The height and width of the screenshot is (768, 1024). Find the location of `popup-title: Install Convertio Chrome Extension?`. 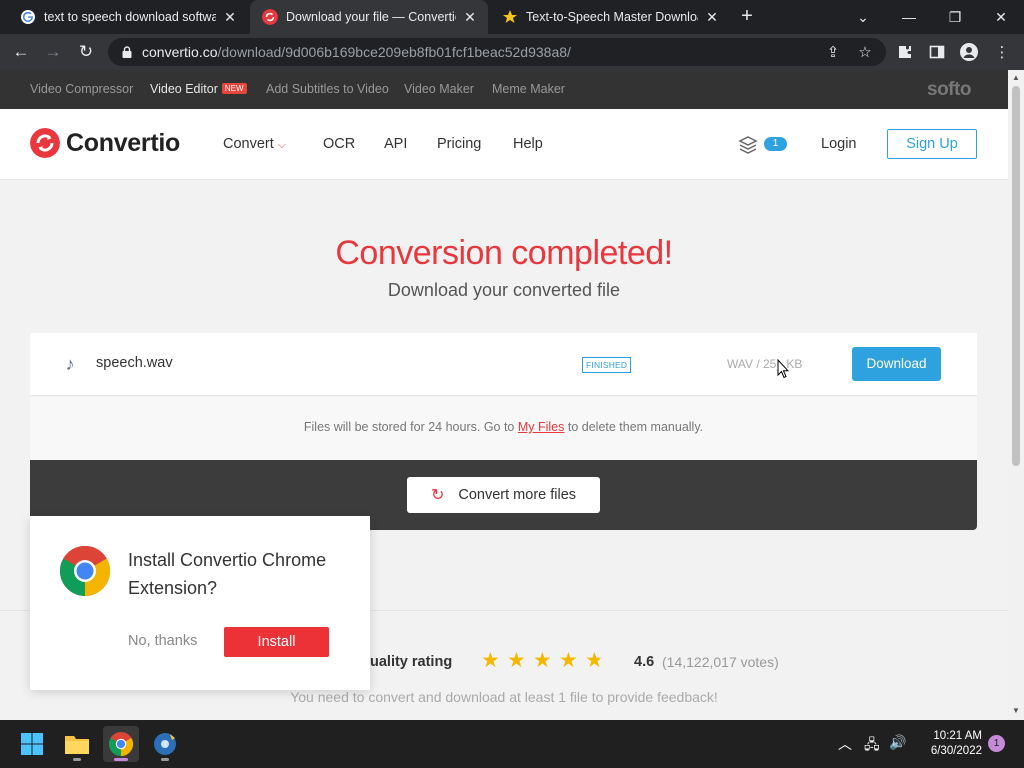

popup-title: Install Convertio Chrome Extension? is located at coordinates (227, 574).